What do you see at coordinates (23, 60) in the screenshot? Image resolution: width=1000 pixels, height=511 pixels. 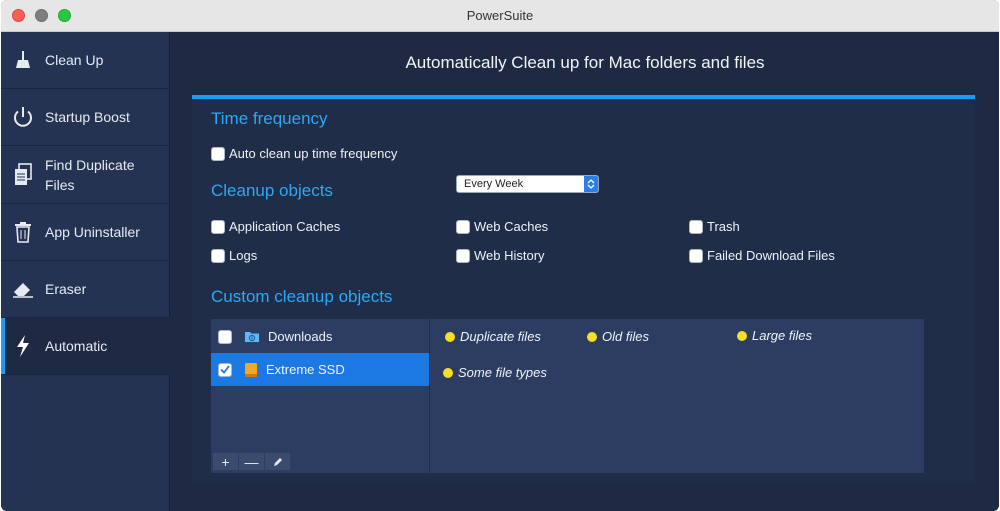 I see `broom-icon` at bounding box center [23, 60].